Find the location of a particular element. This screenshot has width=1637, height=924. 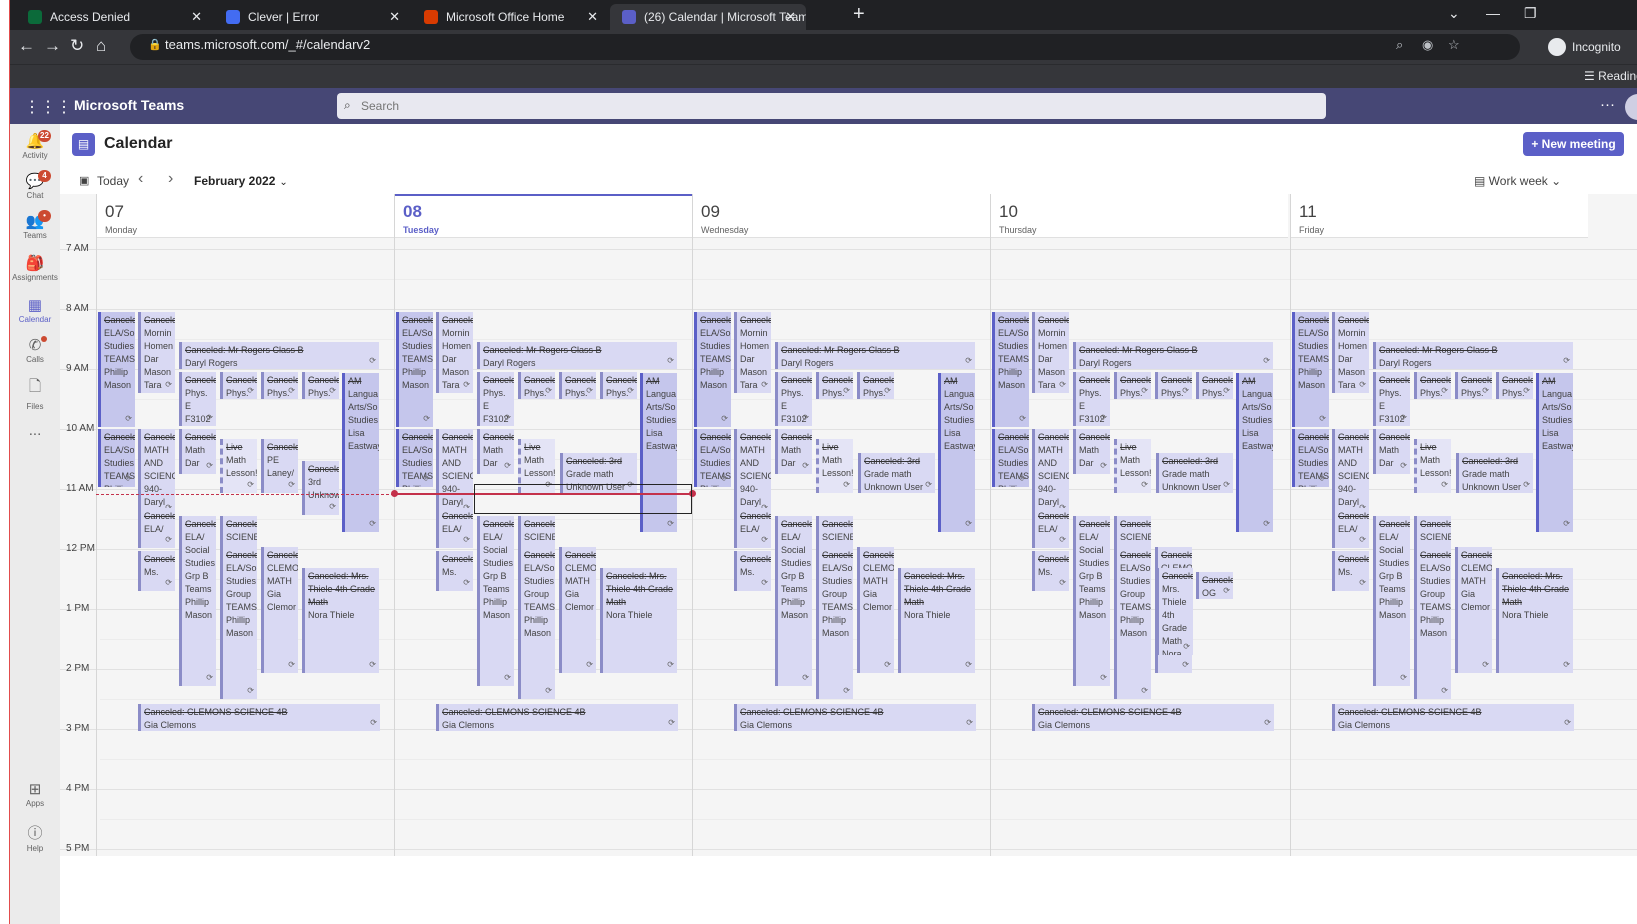

app-launcher-icon: ⋮⋮⋮ is located at coordinates (48, 107).